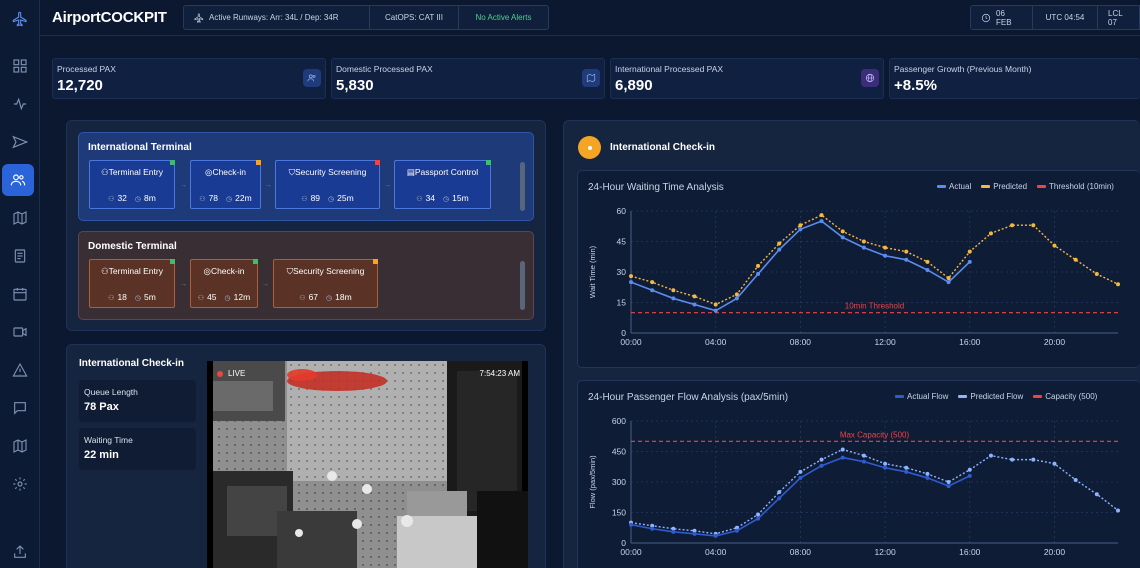 This screenshot has height=568, width=1140. What do you see at coordinates (20, 552) in the screenshot?
I see `share-icon` at bounding box center [20, 552].